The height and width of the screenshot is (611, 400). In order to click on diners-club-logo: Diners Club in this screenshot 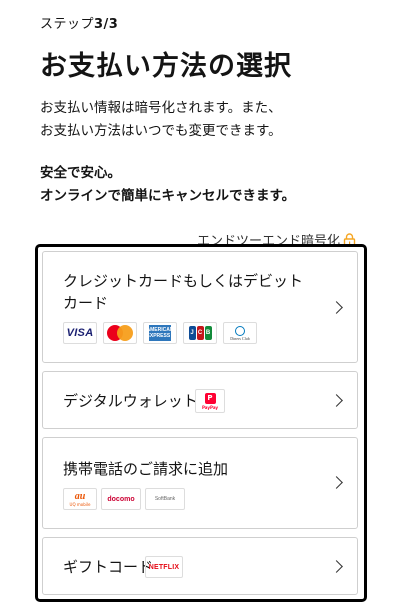, I will do `click(240, 333)`.